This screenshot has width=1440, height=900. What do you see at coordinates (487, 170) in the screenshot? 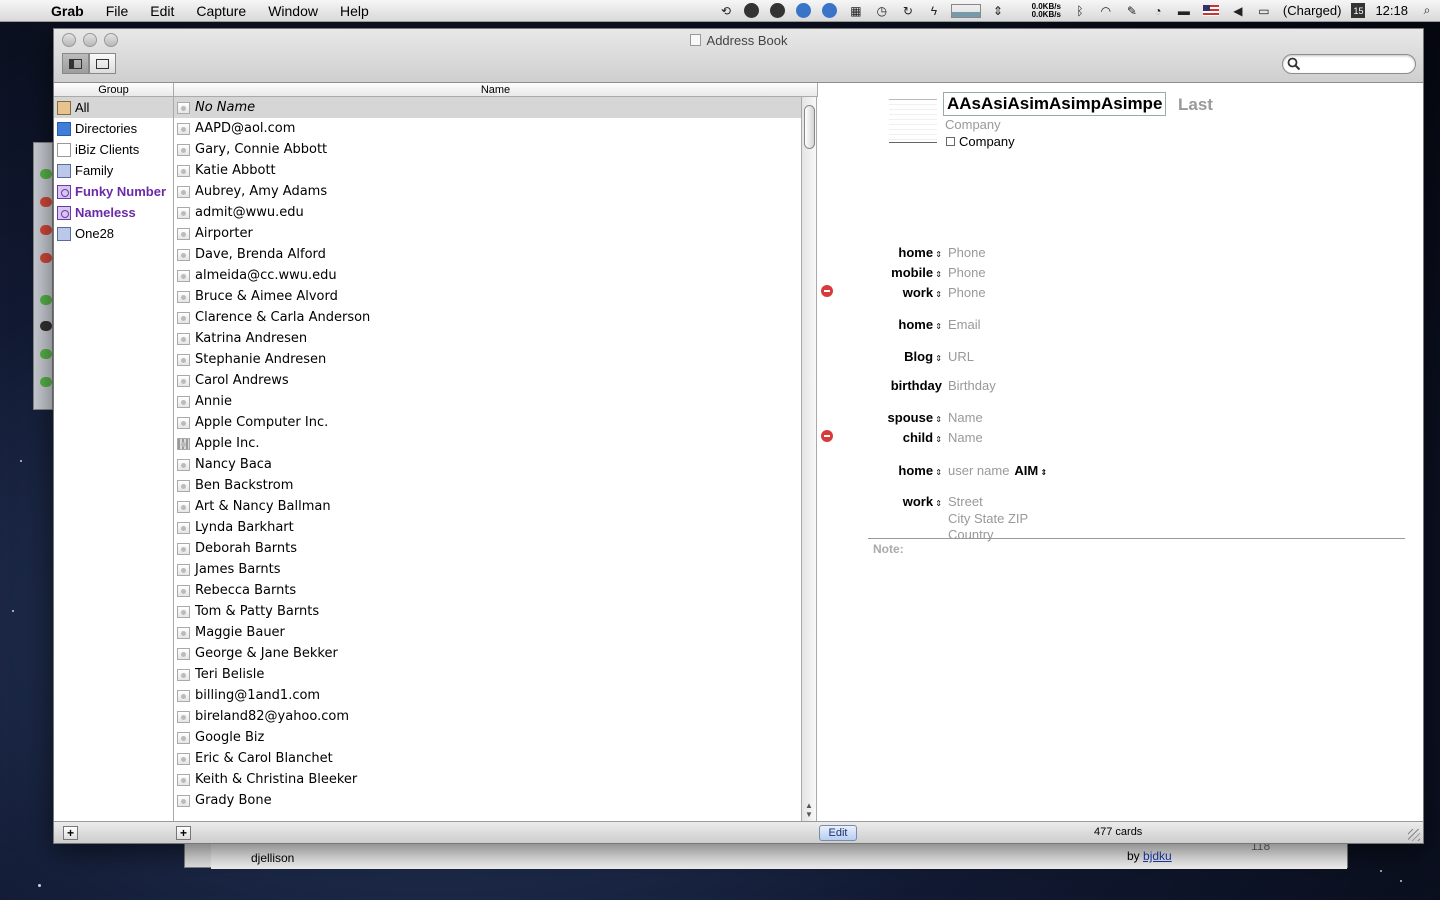
I see `name-list-item: Katie Abbott` at bounding box center [487, 170].